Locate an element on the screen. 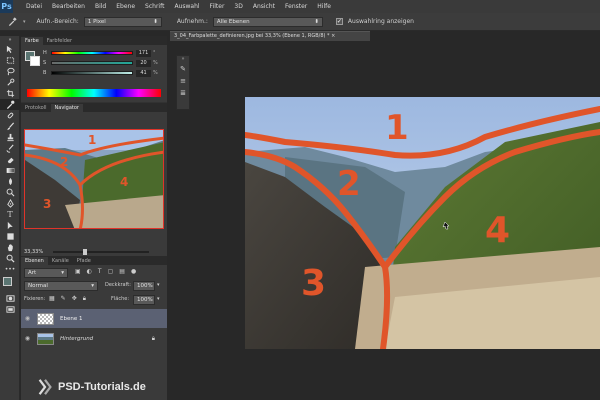  shape-tool-icon is located at coordinates (10, 236).